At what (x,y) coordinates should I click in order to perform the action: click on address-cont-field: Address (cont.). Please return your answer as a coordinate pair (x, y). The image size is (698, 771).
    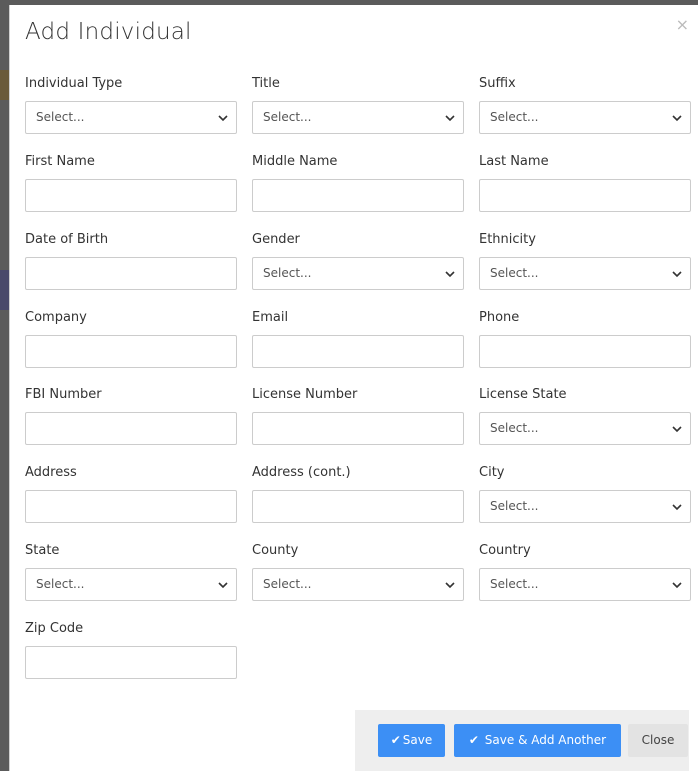
    Looking at the image, I should click on (358, 494).